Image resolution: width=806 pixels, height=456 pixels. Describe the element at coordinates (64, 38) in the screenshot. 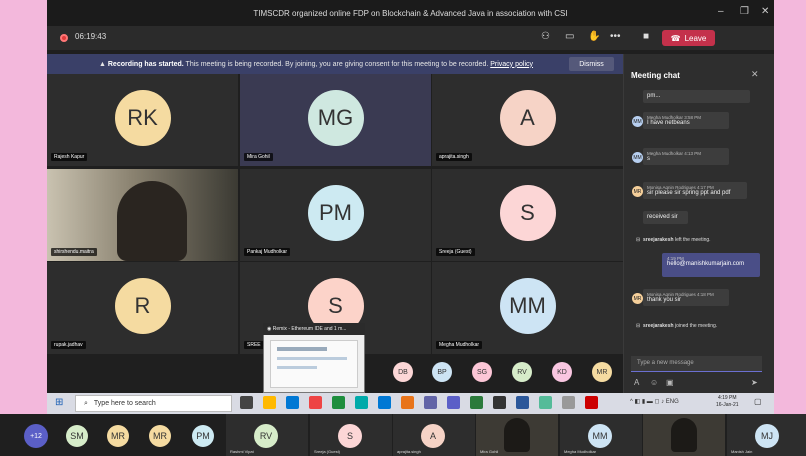

I see `recording-icon` at that location.